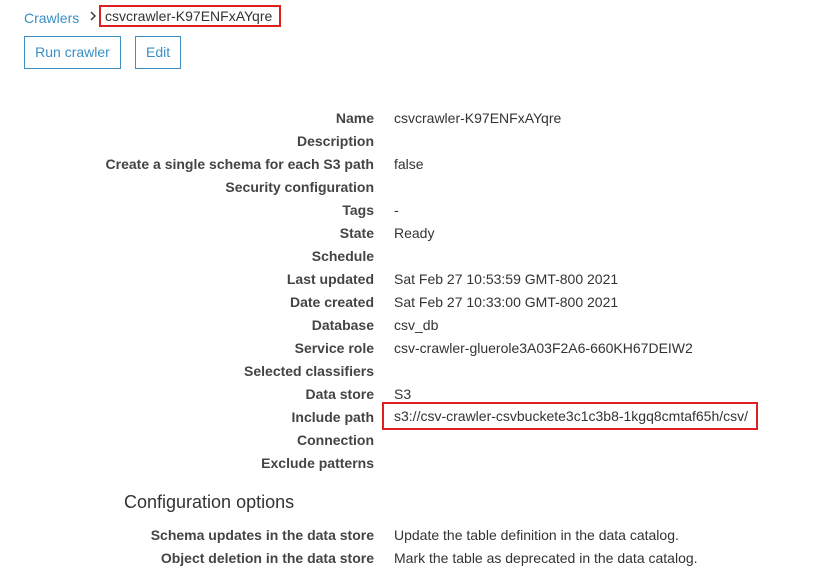 Image resolution: width=831 pixels, height=584 pixels. I want to click on detail-label: State, so click(356, 233).